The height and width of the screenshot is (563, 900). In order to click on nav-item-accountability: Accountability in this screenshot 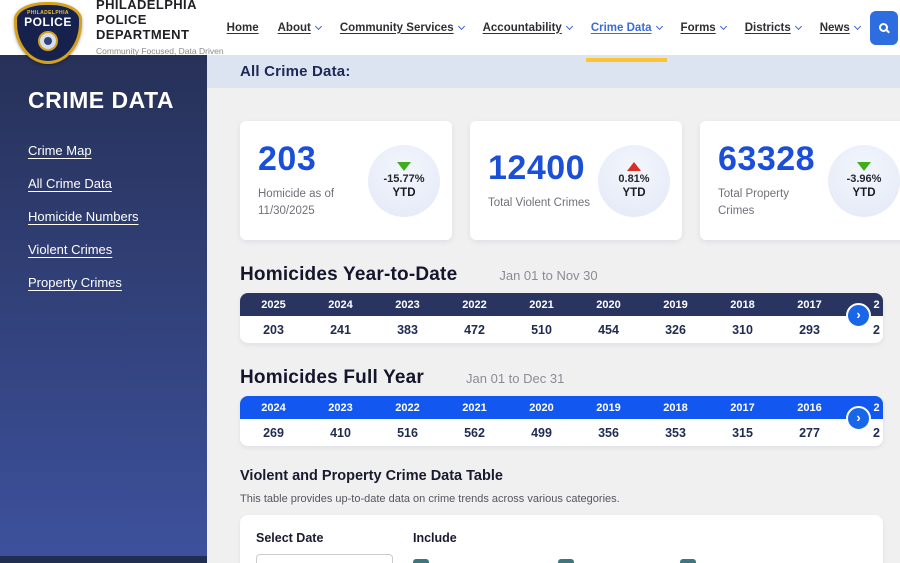, I will do `click(527, 27)`.